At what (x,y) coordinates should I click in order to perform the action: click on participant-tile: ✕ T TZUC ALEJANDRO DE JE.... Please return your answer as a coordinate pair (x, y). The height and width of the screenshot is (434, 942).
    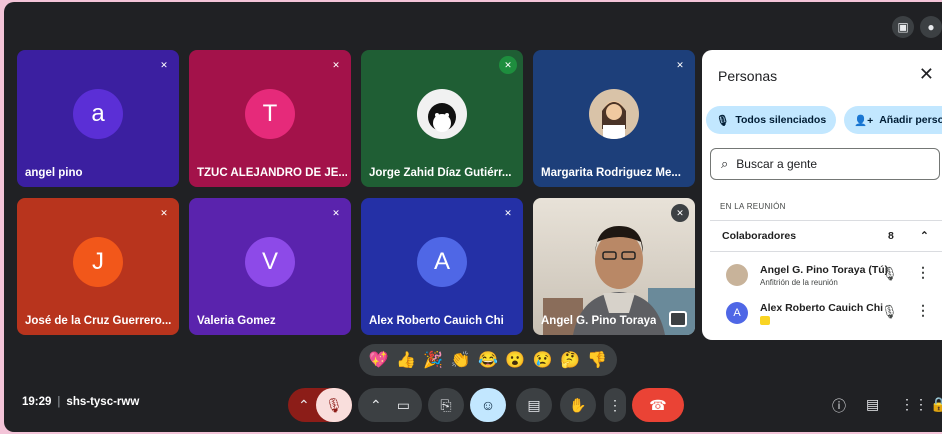
    Looking at the image, I should click on (270, 118).